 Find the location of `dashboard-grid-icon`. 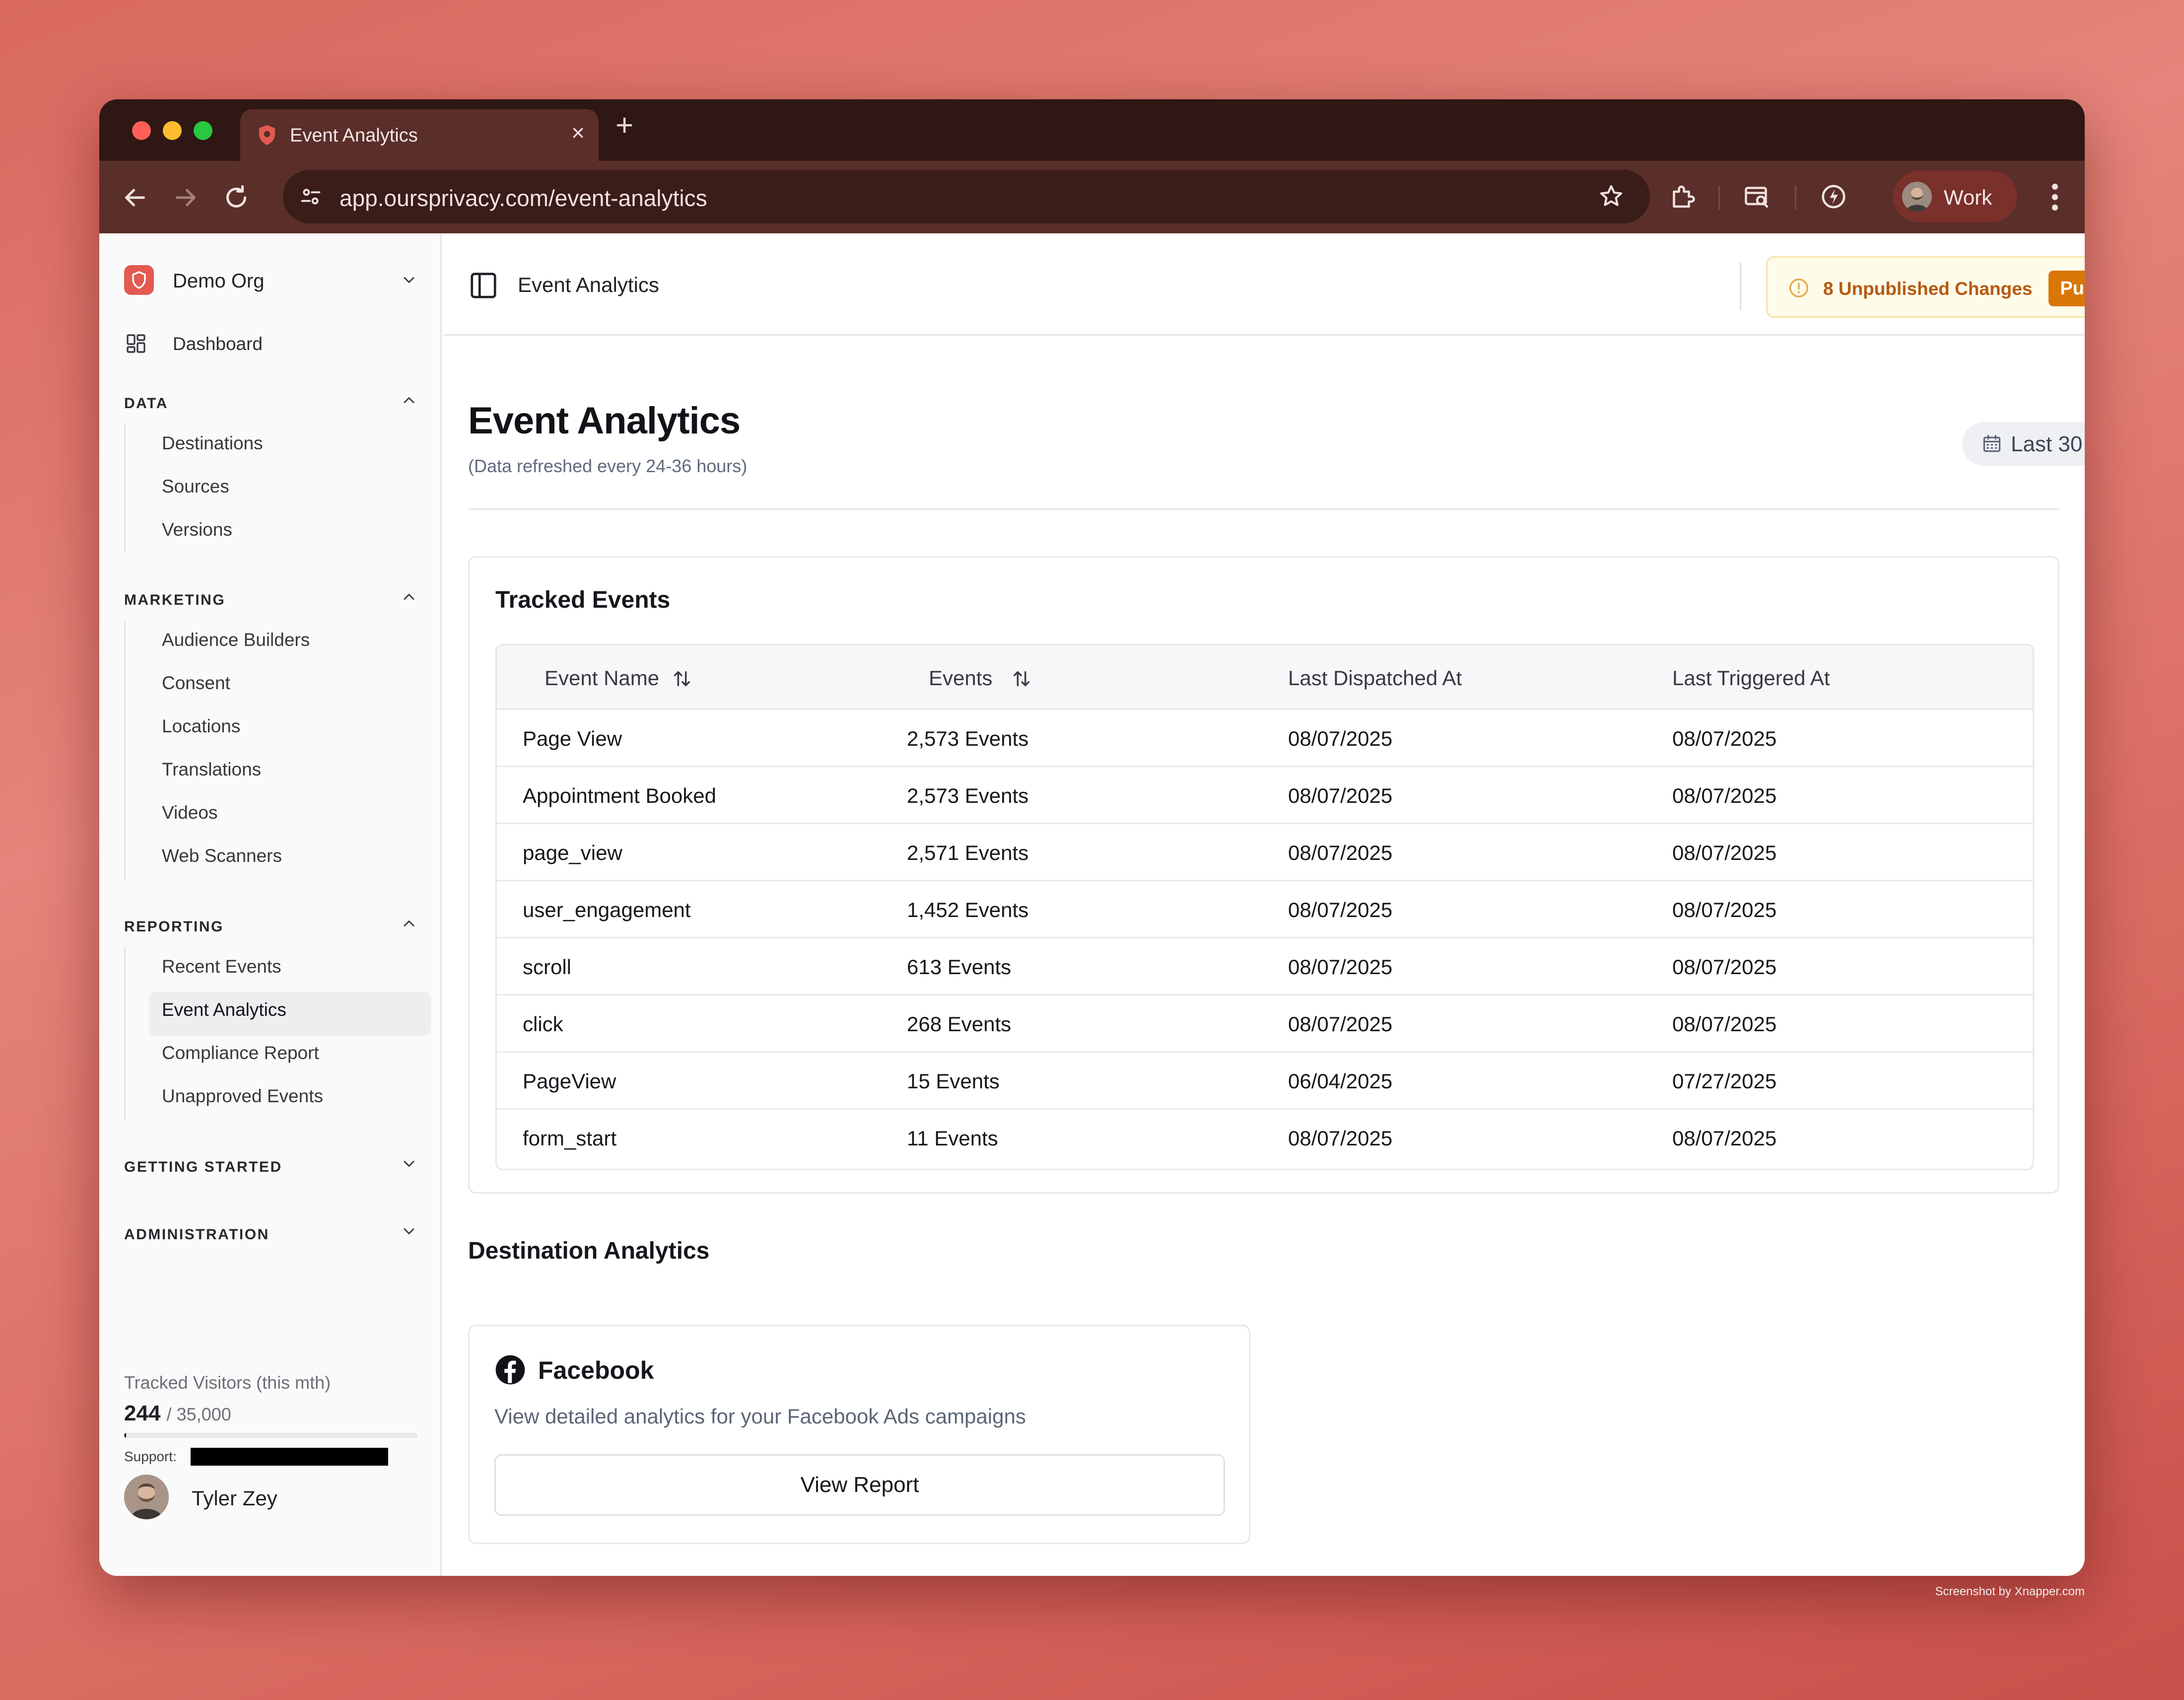

dashboard-grid-icon is located at coordinates (136, 343).